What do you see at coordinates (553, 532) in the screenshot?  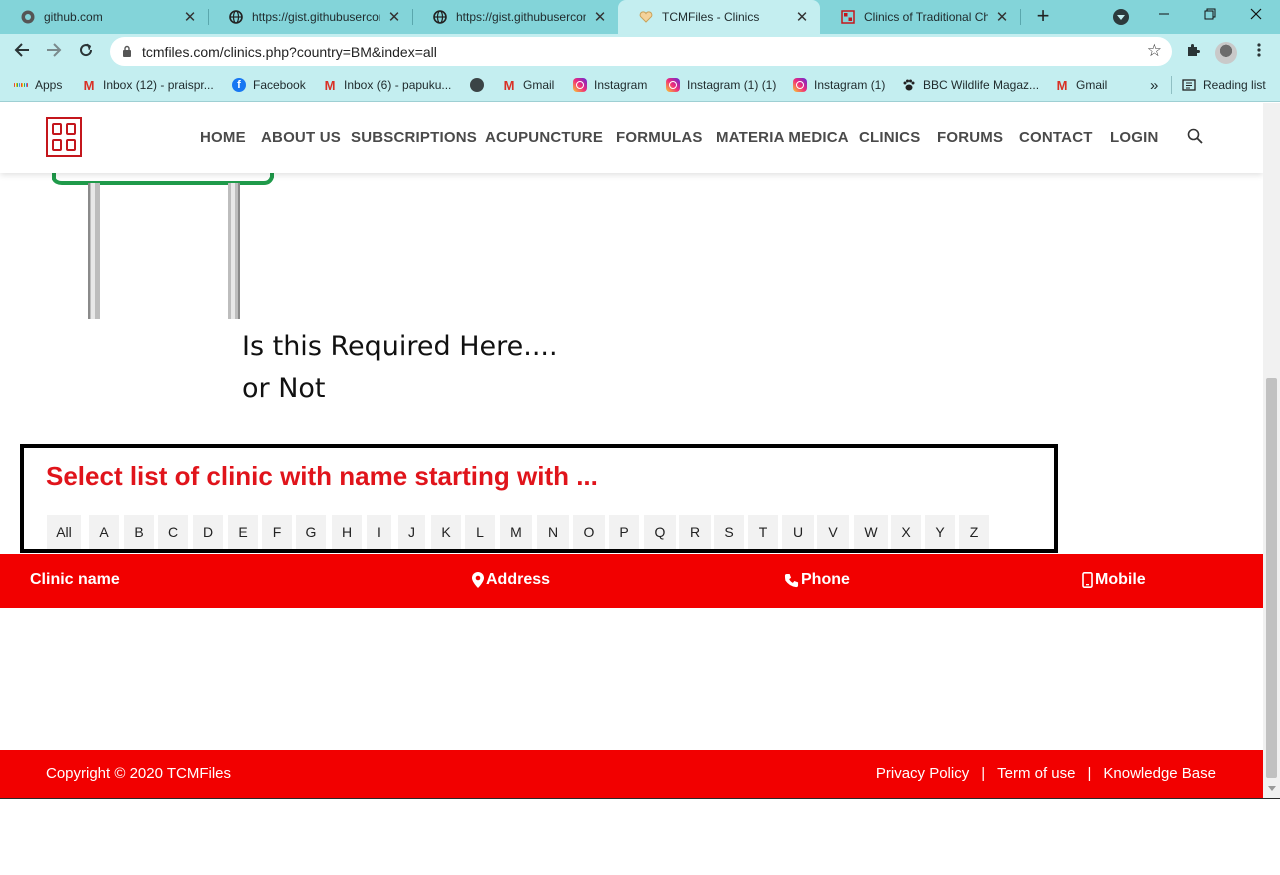 I see `letter-n: N` at bounding box center [553, 532].